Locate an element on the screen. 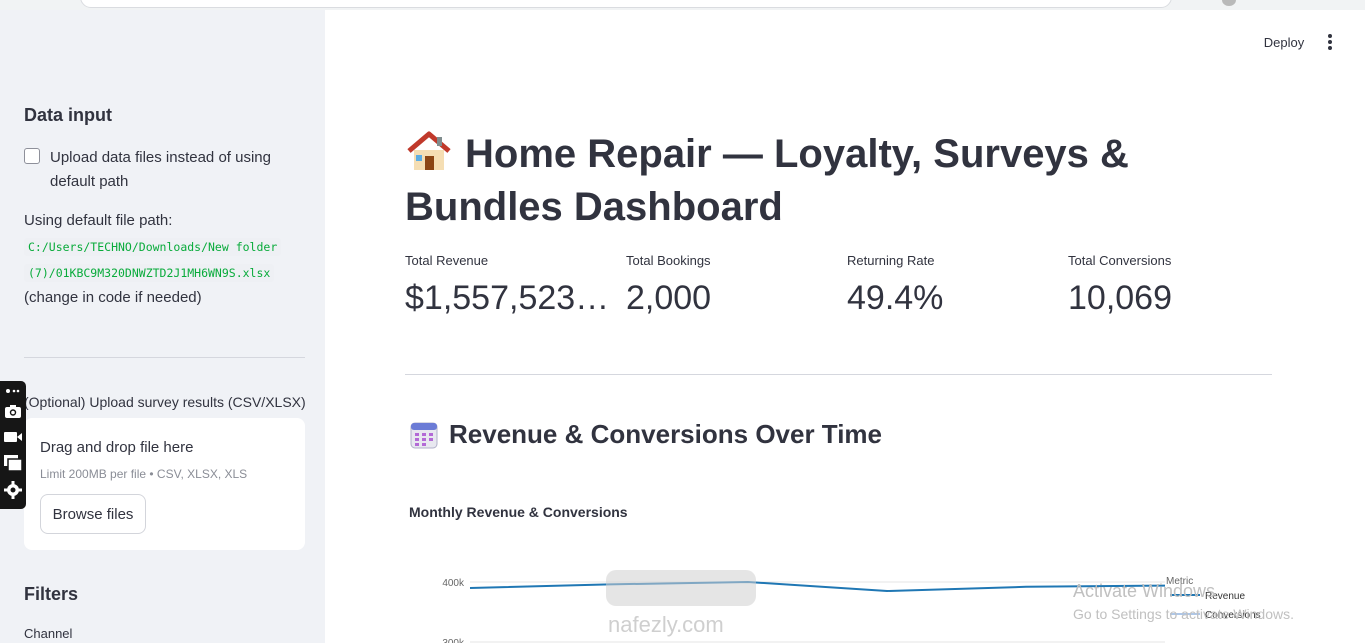 This screenshot has height=643, width=1365. profile-avatar is located at coordinates (1229, 3).